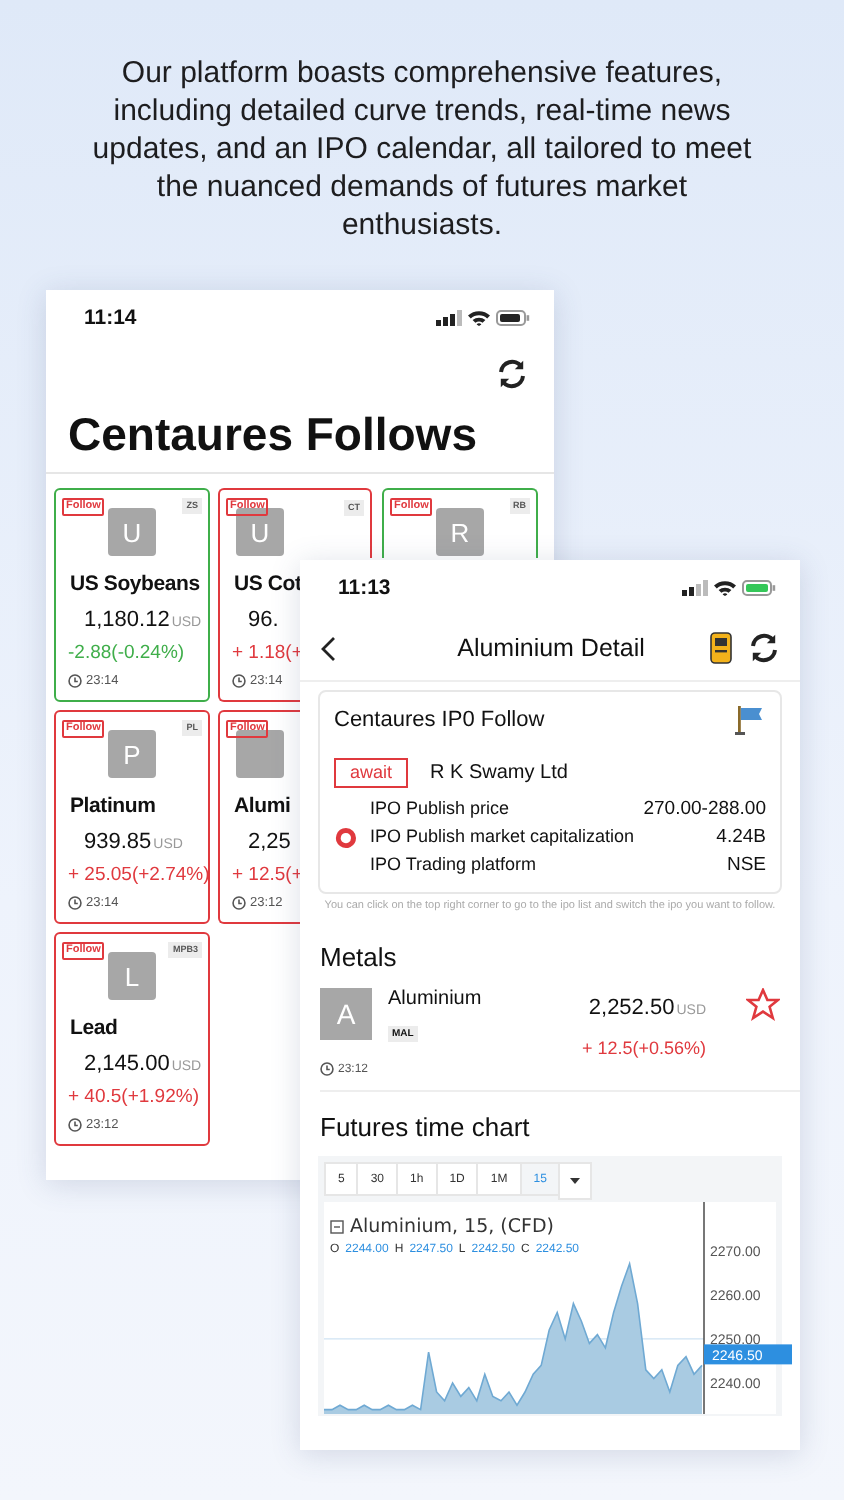 The image size is (844, 1500). Describe the element at coordinates (704, 809) in the screenshot. I see `field-value: 270.00-288.00` at that location.